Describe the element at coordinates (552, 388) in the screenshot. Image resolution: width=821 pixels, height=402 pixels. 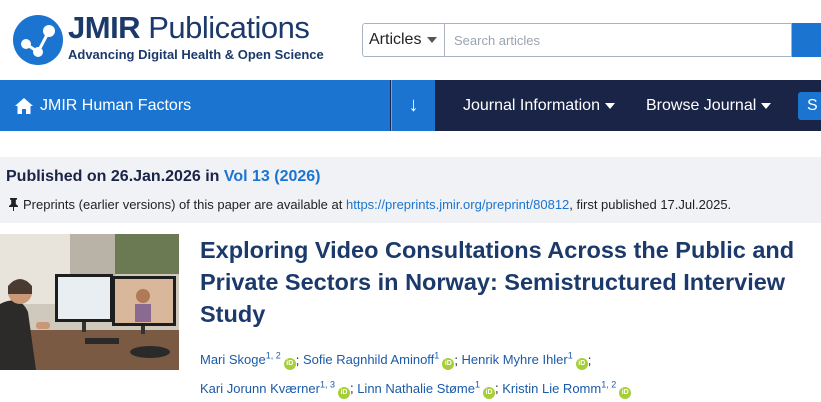
I see `author-name: Kristin Lie Romm` at that location.